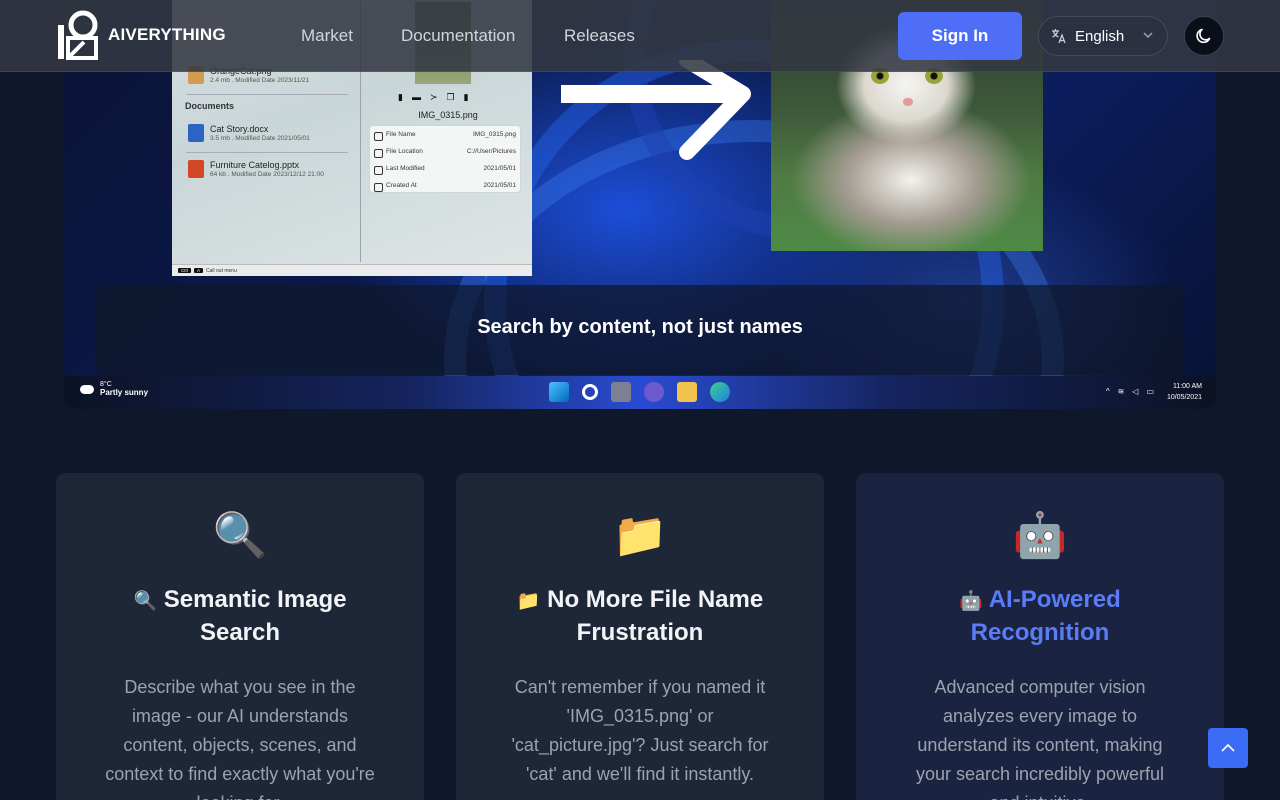  I want to click on nav-link-documentation: Documentation, so click(458, 36).